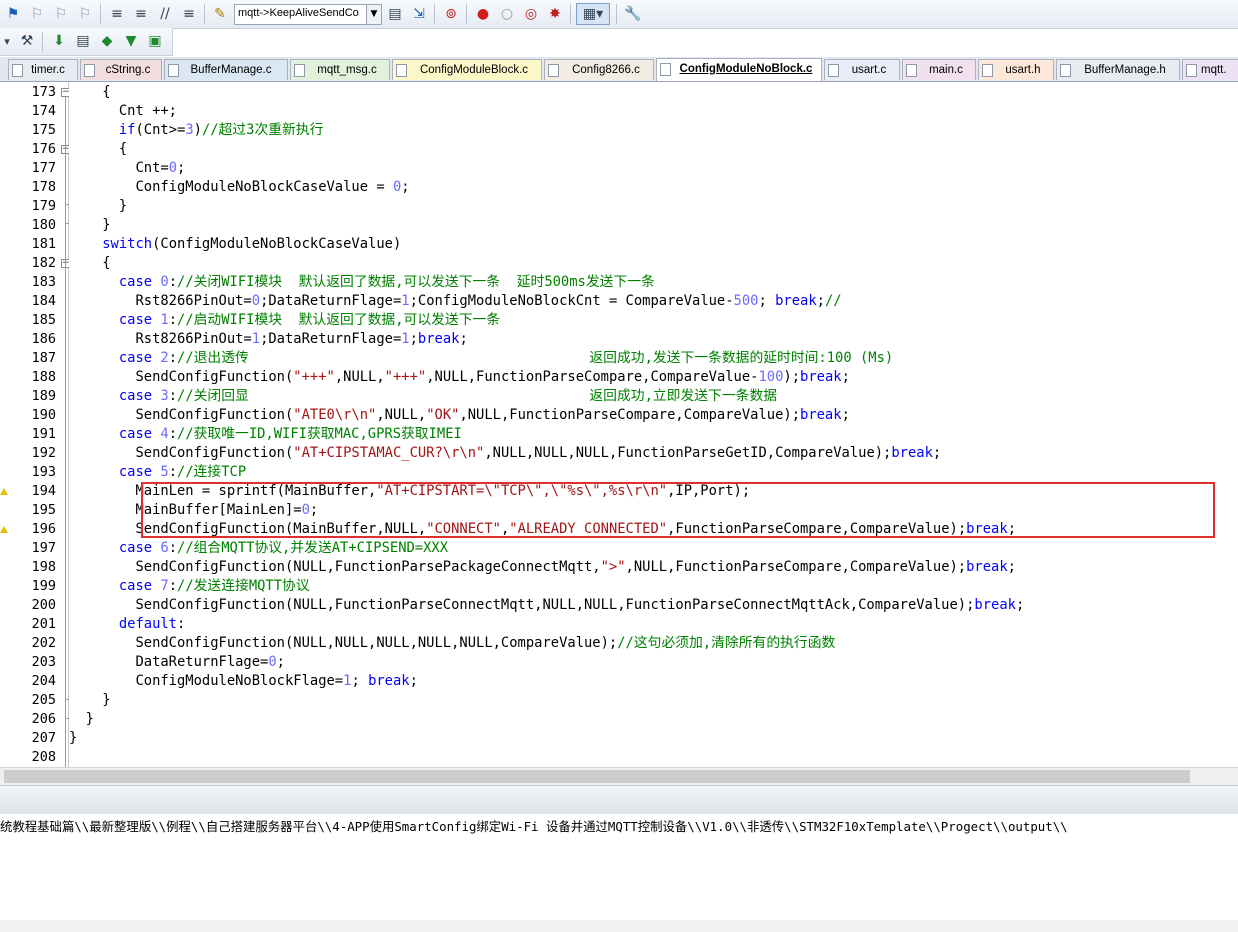  Describe the element at coordinates (939, 69) in the screenshot. I see `tab-main-c: main.c` at that location.